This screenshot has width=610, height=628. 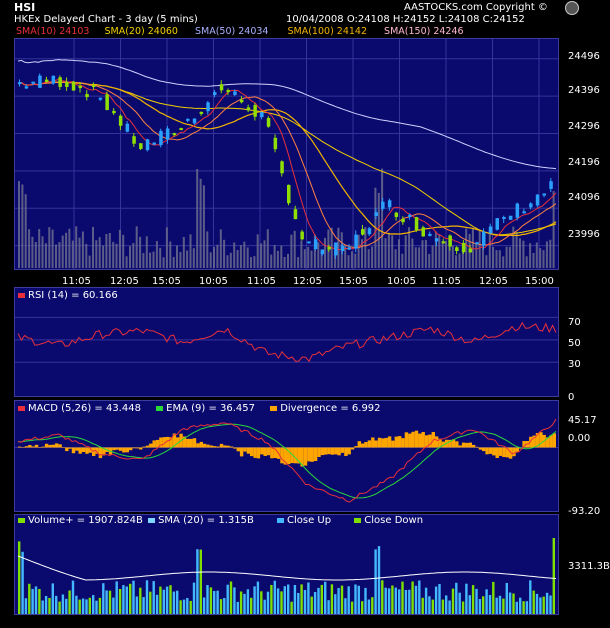 I want to click on volume-sma-line, so click(x=287, y=568).